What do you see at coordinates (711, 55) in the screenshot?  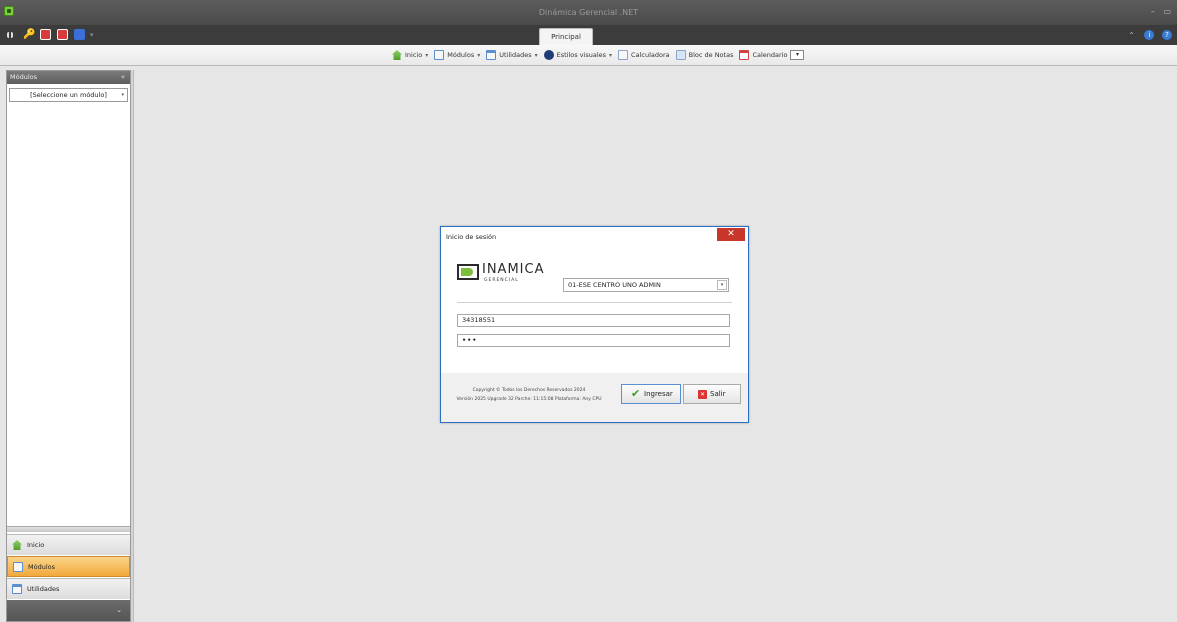 I see `ribbon-bloc-notas-label: Bloc de Notas` at bounding box center [711, 55].